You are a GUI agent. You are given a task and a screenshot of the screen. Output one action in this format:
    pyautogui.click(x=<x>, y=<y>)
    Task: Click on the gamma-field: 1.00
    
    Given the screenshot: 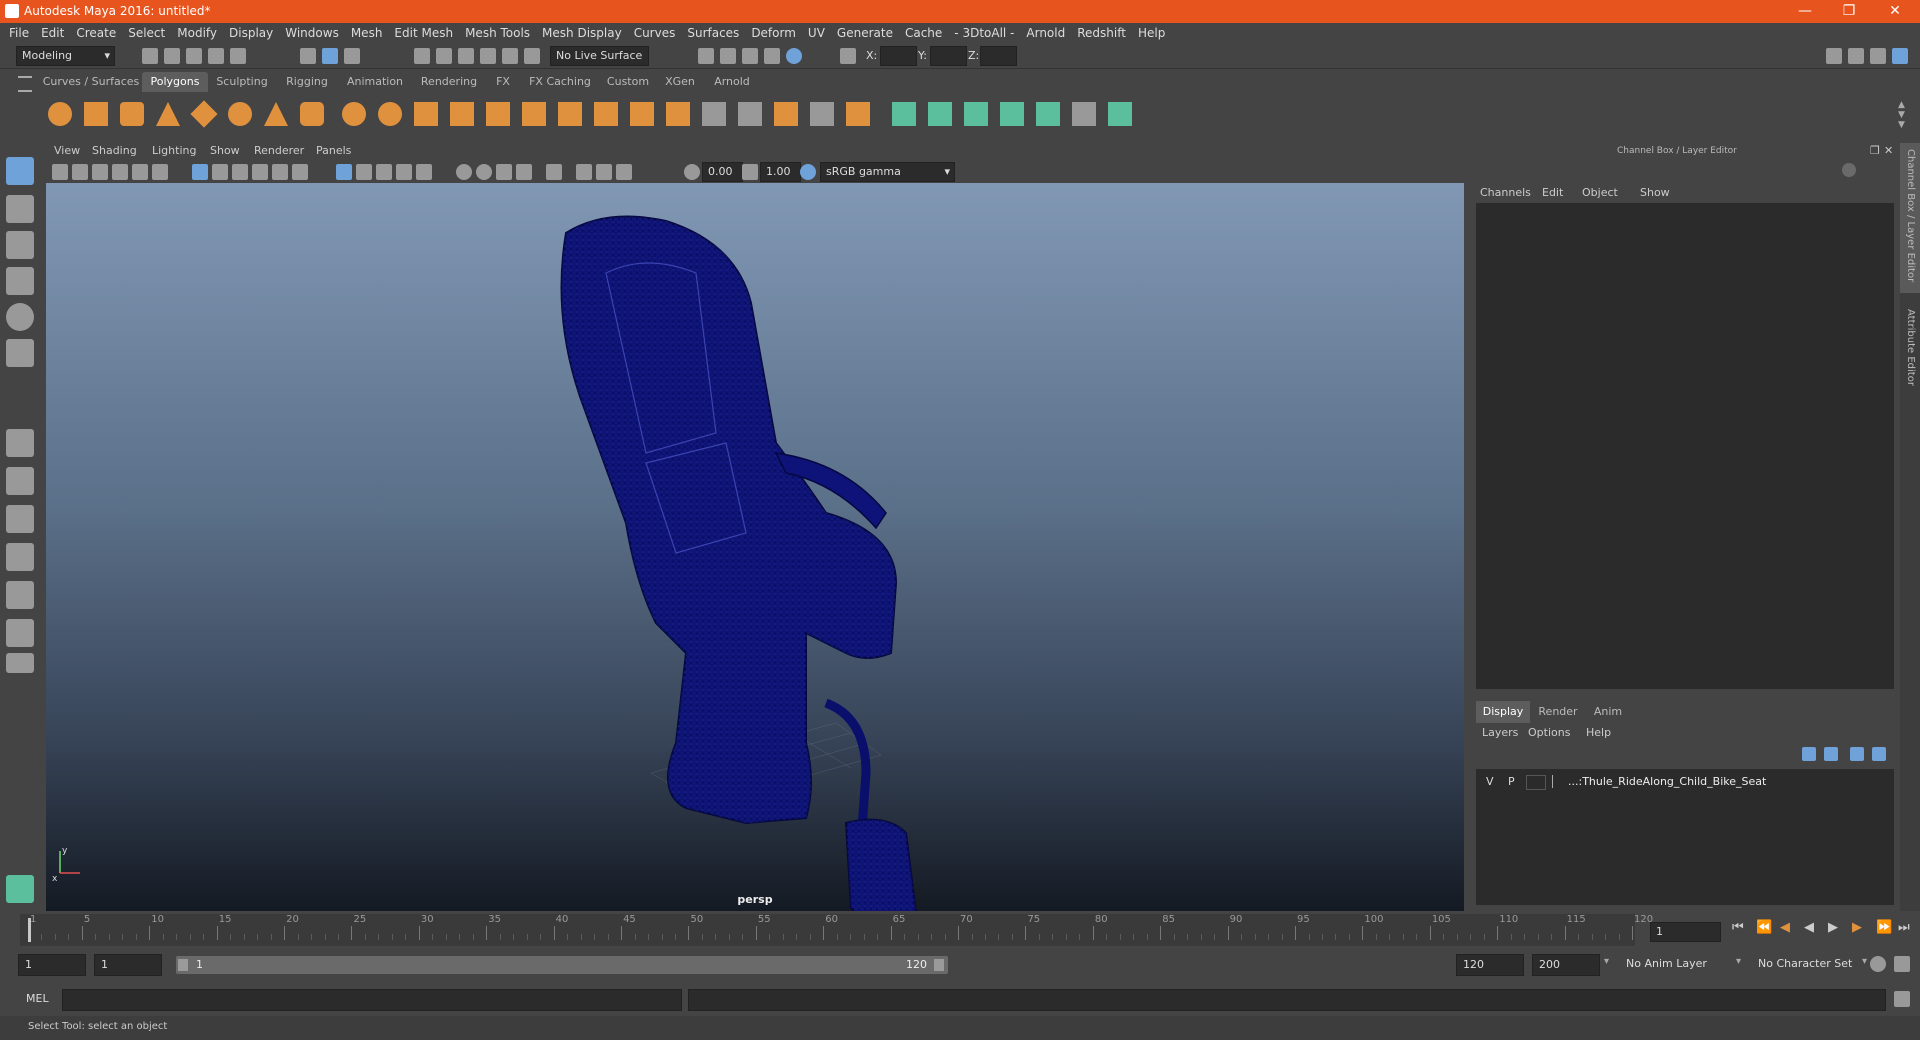 What is the action you would take?
    pyautogui.click(x=780, y=172)
    